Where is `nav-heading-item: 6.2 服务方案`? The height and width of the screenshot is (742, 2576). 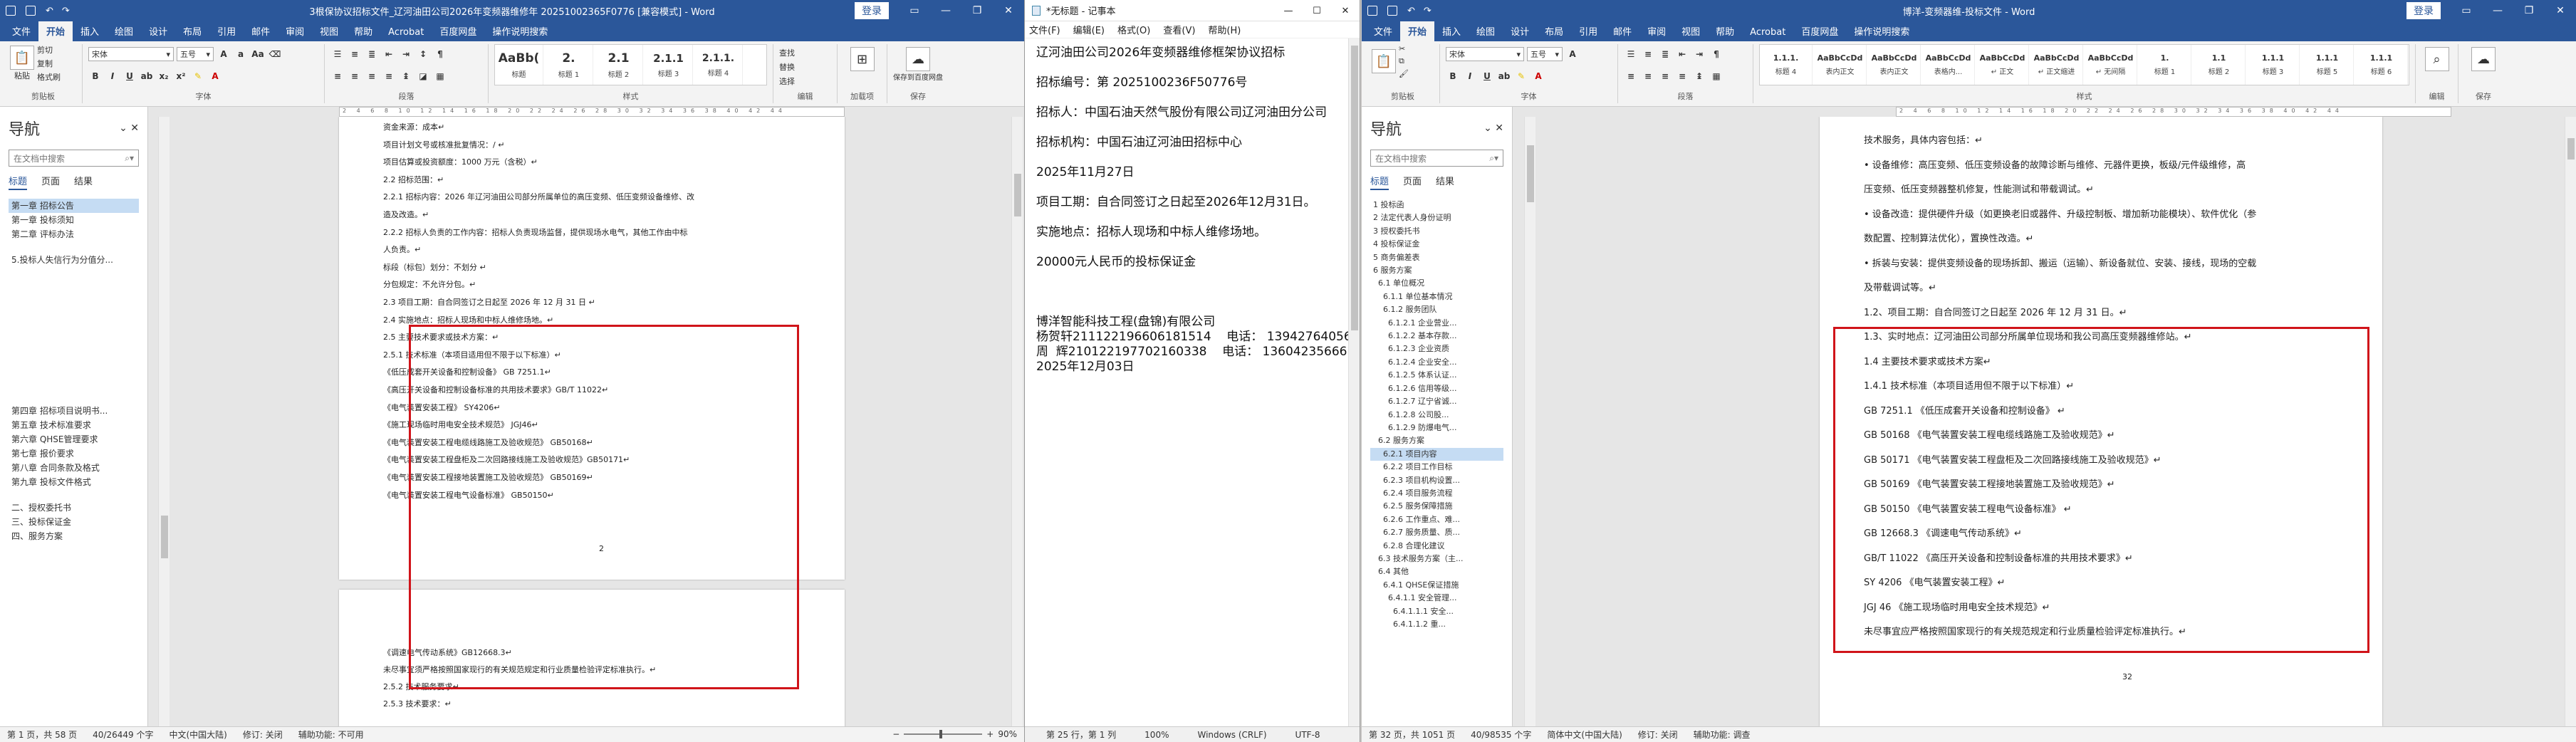 nav-heading-item: 6.2 服务方案 is located at coordinates (1436, 440).